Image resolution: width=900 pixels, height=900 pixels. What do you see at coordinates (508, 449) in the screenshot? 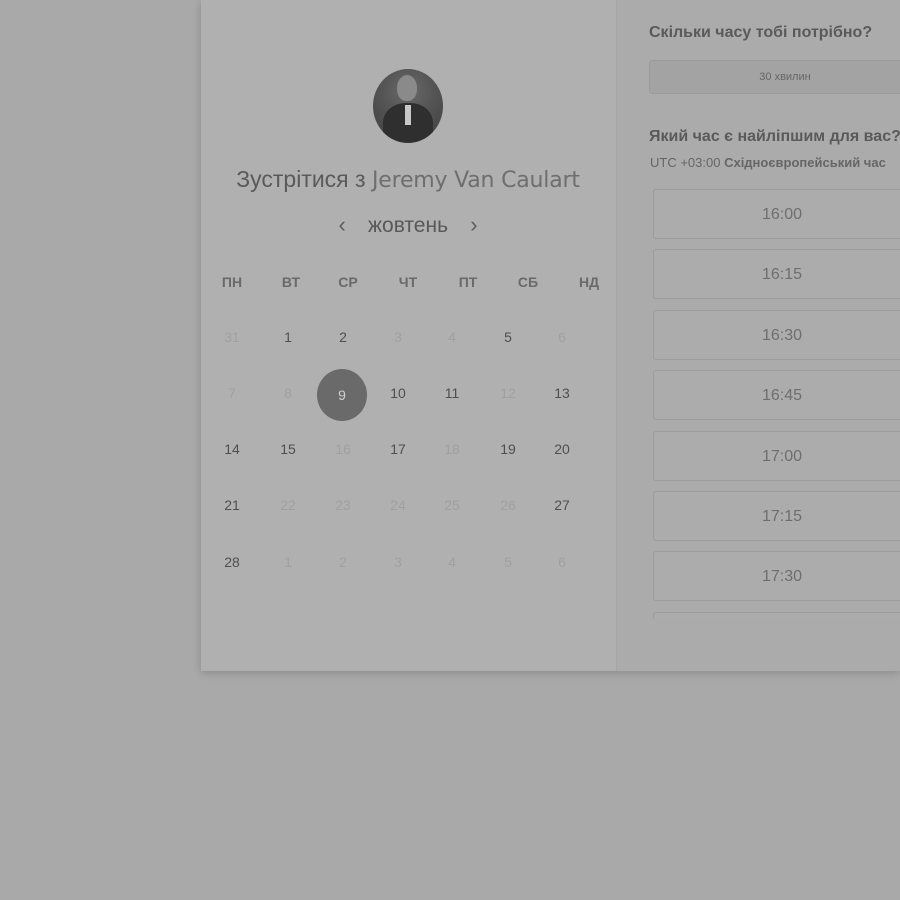
I see `calendar-day: 19` at bounding box center [508, 449].